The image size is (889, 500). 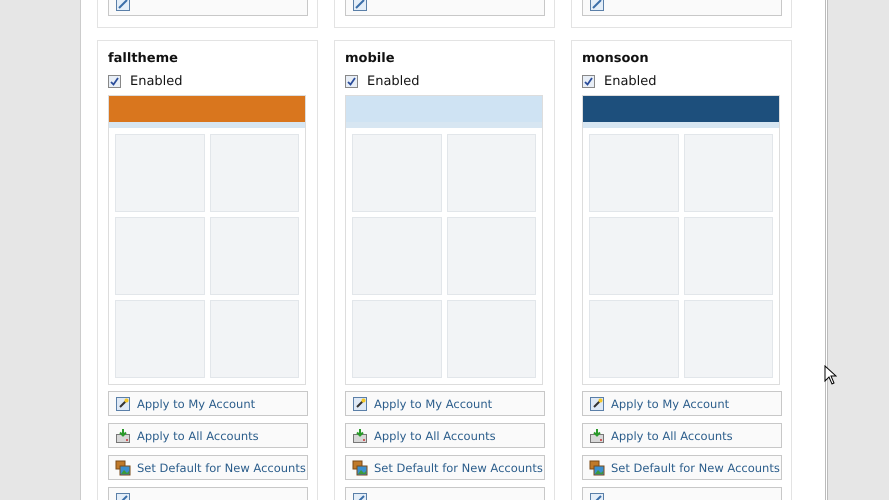 I want to click on theme-name: monsoon, so click(x=616, y=58).